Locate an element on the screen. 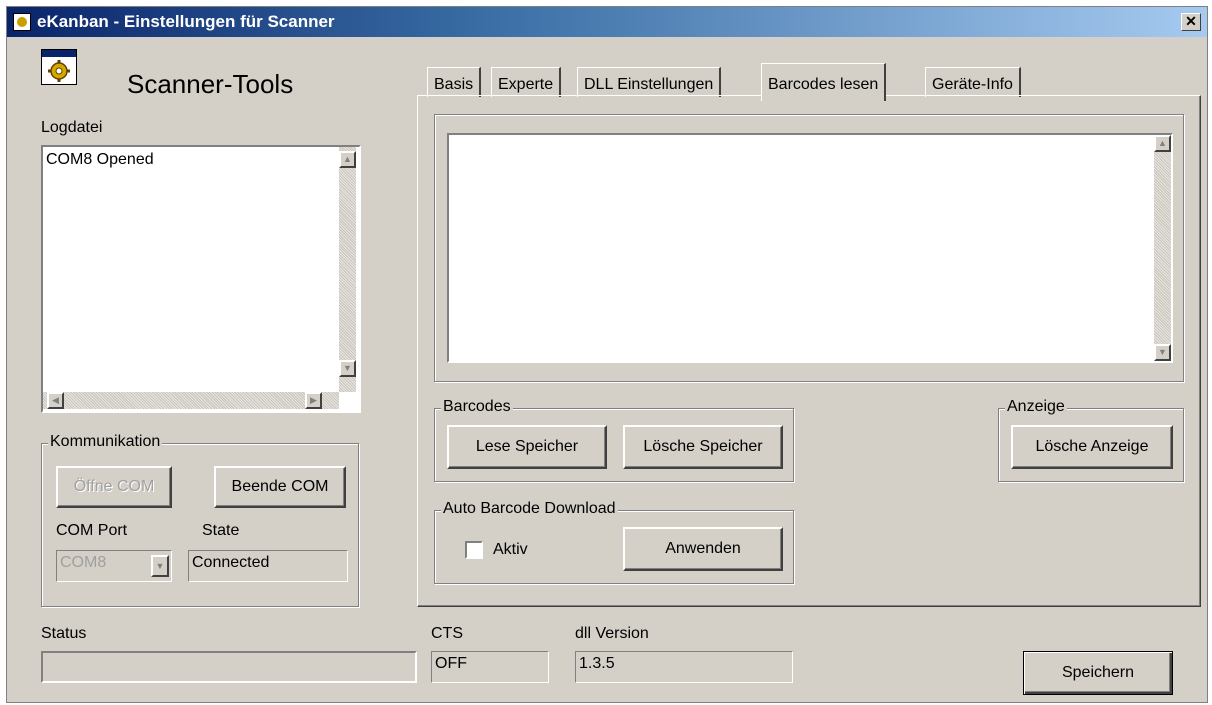 The height and width of the screenshot is (705, 1212). apply-button: Anwenden is located at coordinates (703, 549).